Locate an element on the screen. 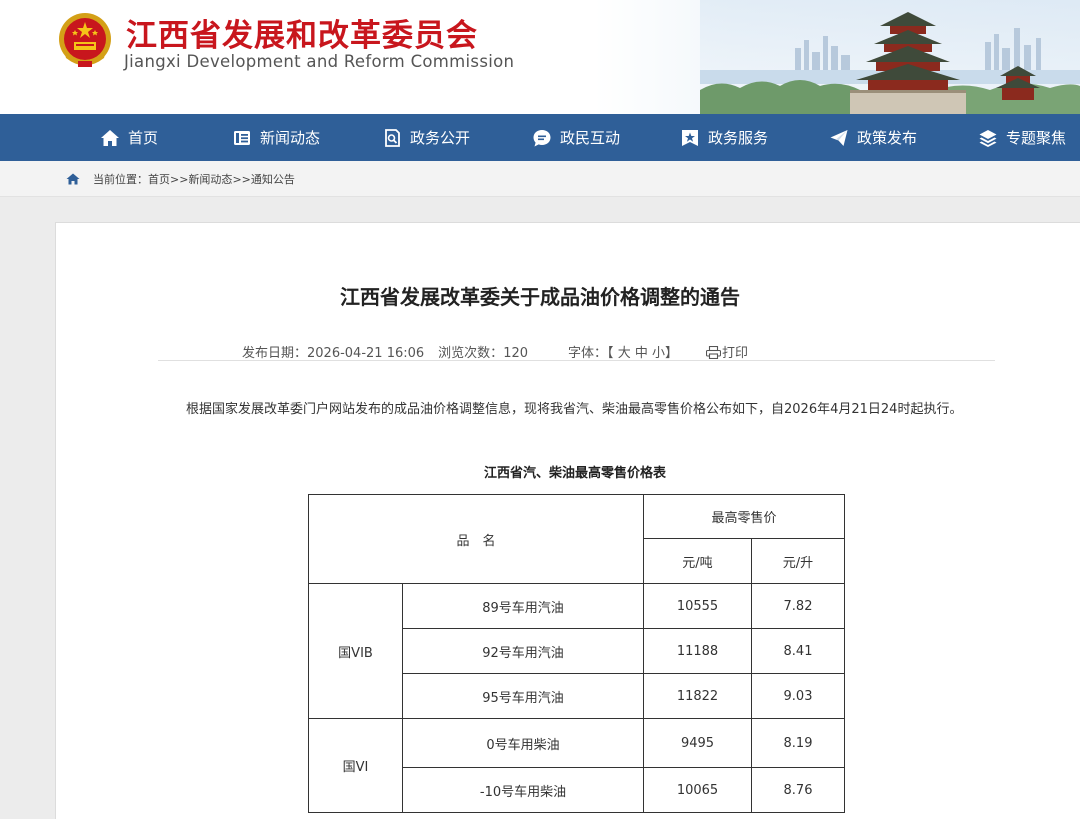 Image resolution: width=1080 pixels, height=819 pixels. nav-item-home: 首页 is located at coordinates (129, 137).